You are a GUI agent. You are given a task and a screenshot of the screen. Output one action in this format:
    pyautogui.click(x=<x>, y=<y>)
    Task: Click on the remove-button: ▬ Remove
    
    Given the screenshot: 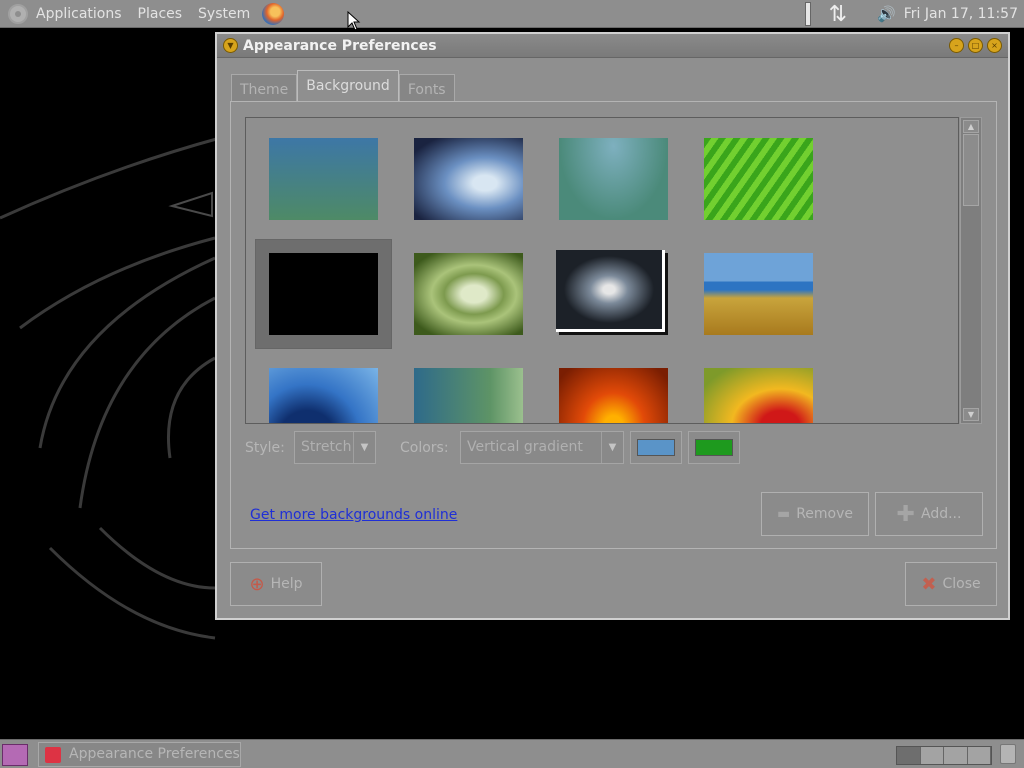 What is the action you would take?
    pyautogui.click(x=815, y=514)
    